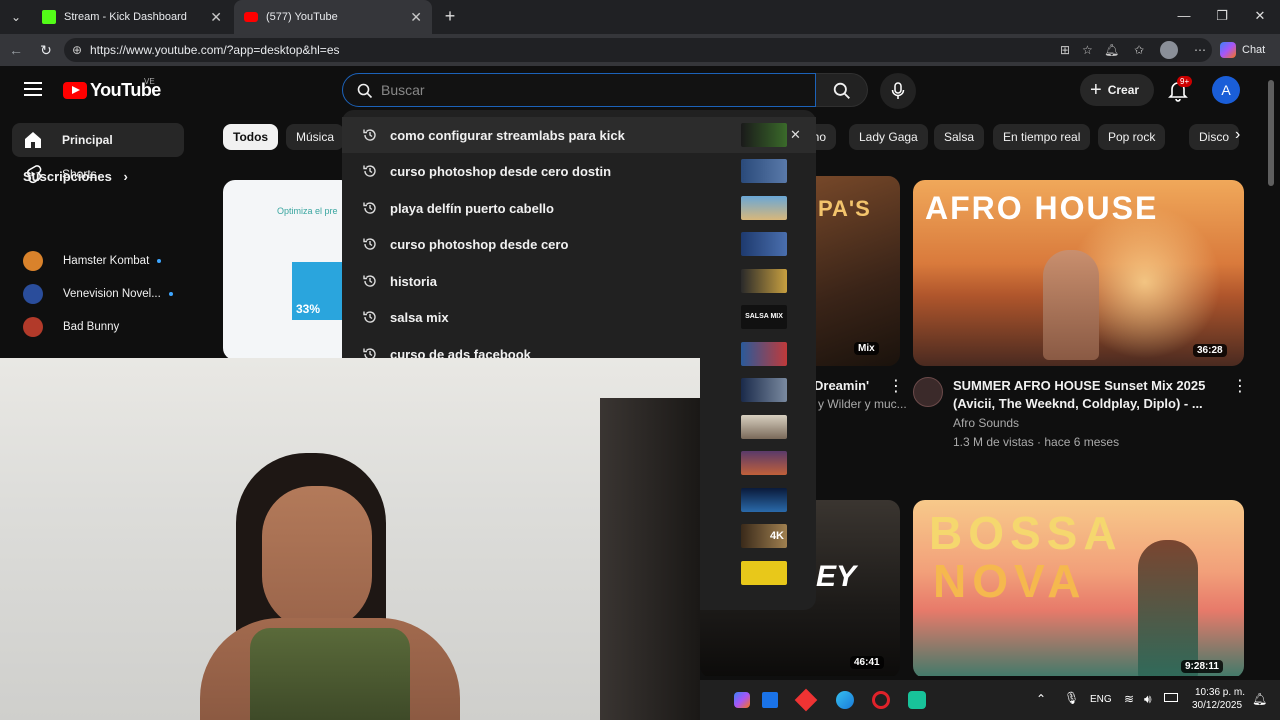 This screenshot has width=1280, height=720. What do you see at coordinates (33, 89) in the screenshot?
I see `menu-icon` at bounding box center [33, 89].